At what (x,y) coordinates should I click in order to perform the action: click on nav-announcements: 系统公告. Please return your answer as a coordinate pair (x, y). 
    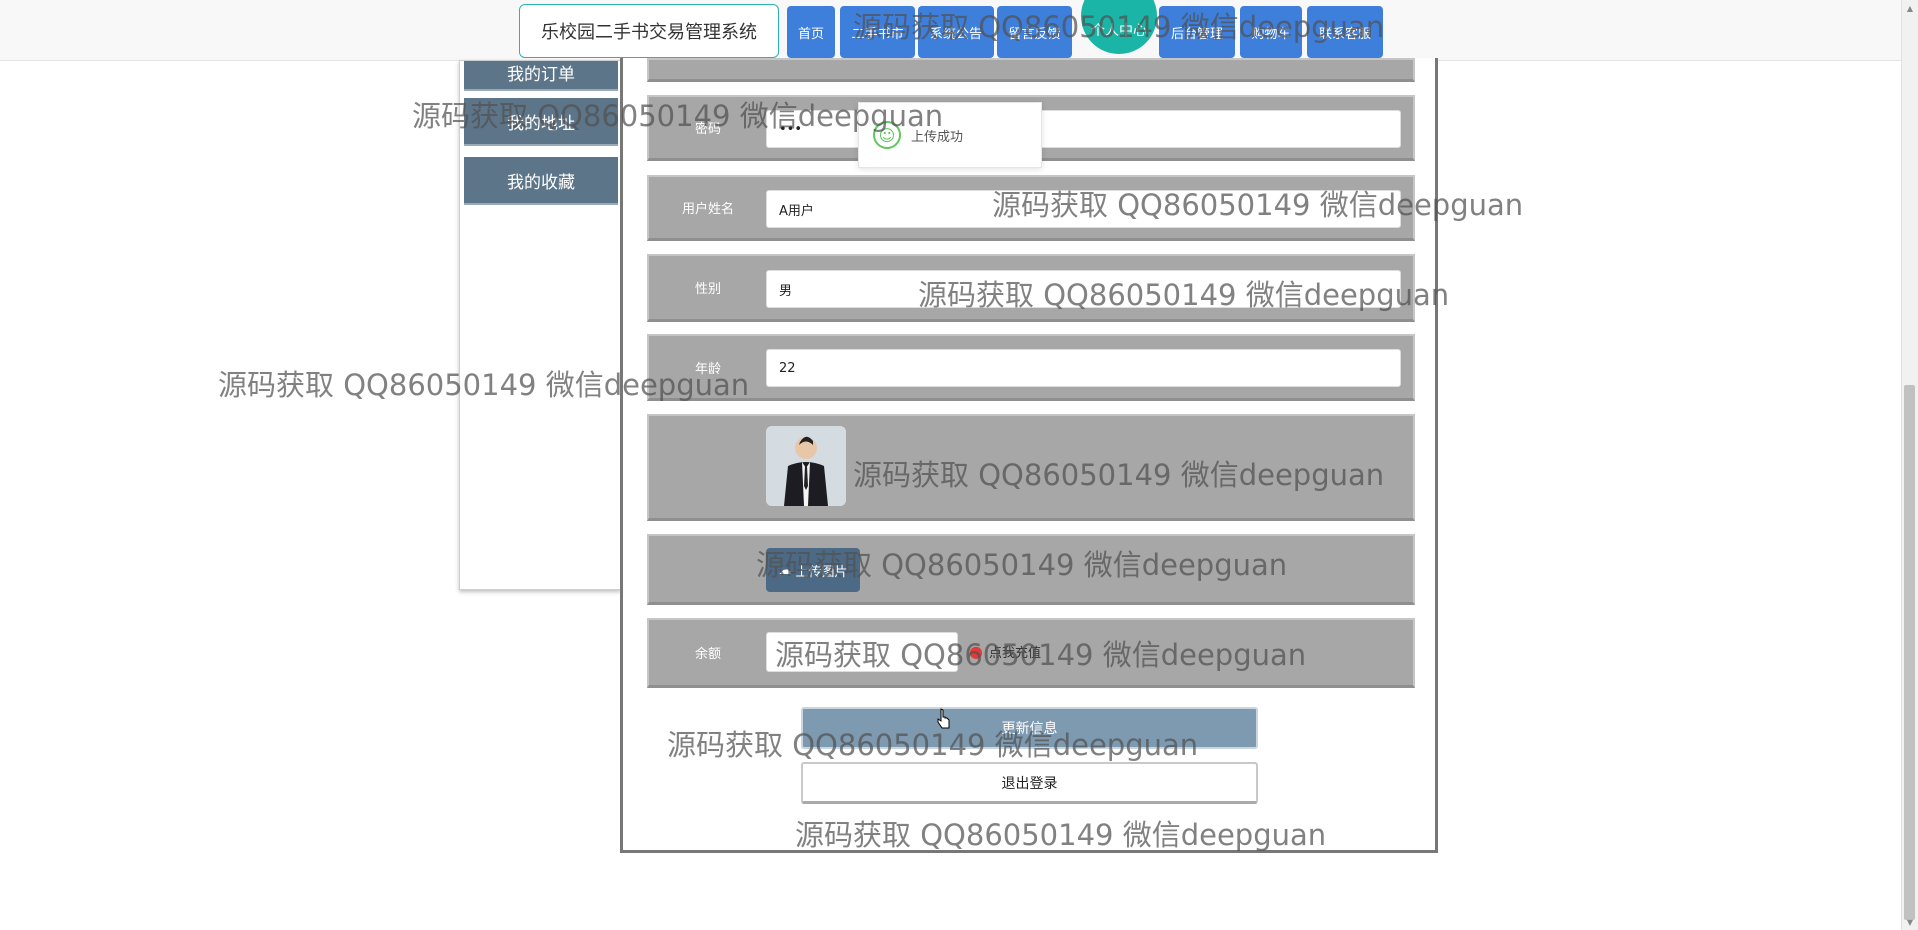
    Looking at the image, I should click on (956, 32).